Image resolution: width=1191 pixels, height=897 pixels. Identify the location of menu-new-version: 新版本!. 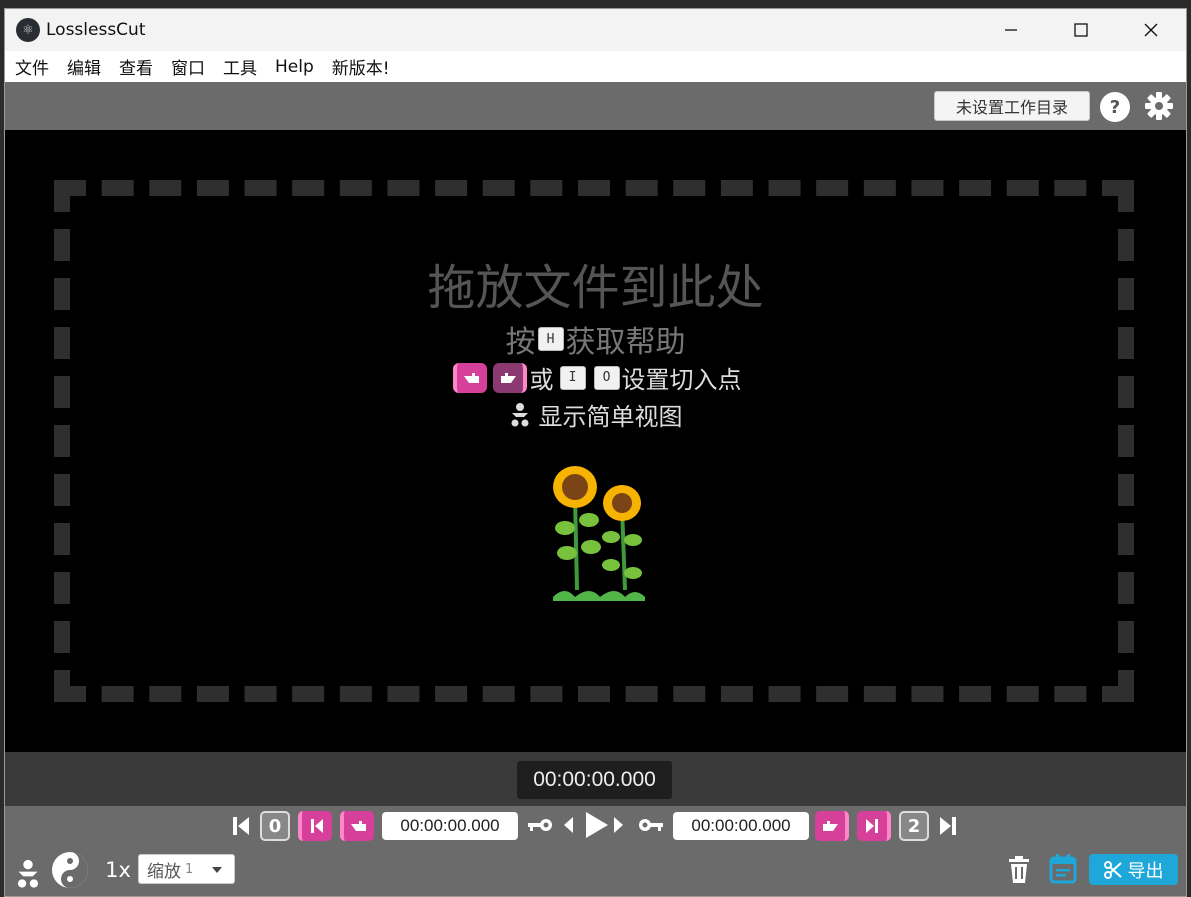
(361, 66).